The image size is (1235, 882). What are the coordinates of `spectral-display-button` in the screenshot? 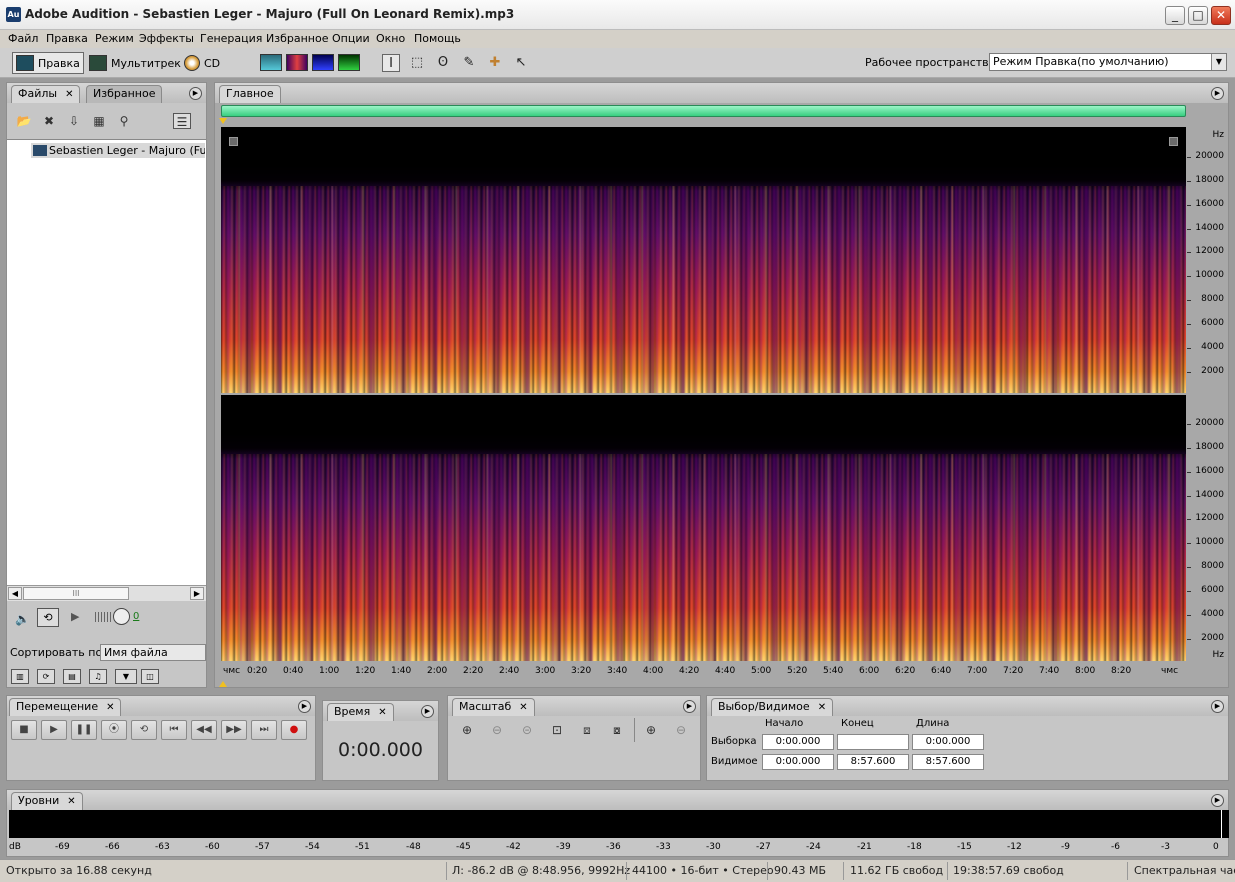 It's located at (297, 62).